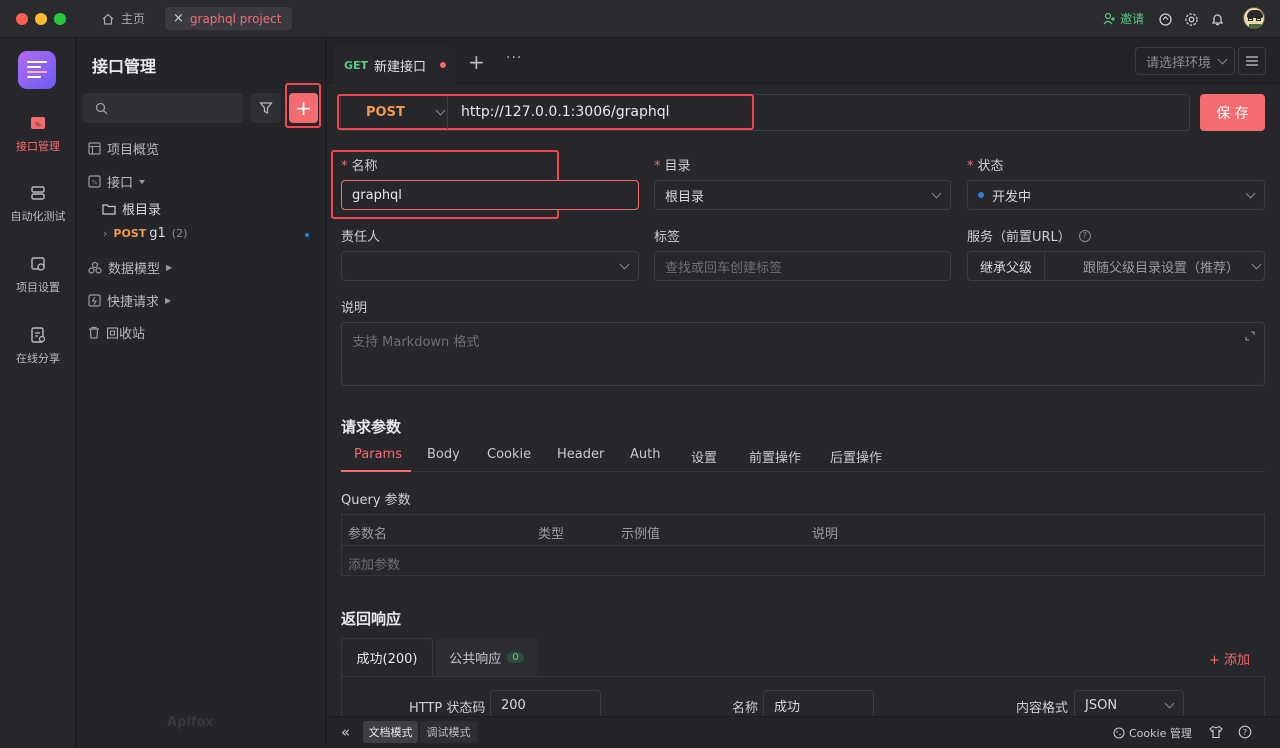 The width and height of the screenshot is (1280, 748). What do you see at coordinates (22, 19) in the screenshot?
I see `close-window-button` at bounding box center [22, 19].